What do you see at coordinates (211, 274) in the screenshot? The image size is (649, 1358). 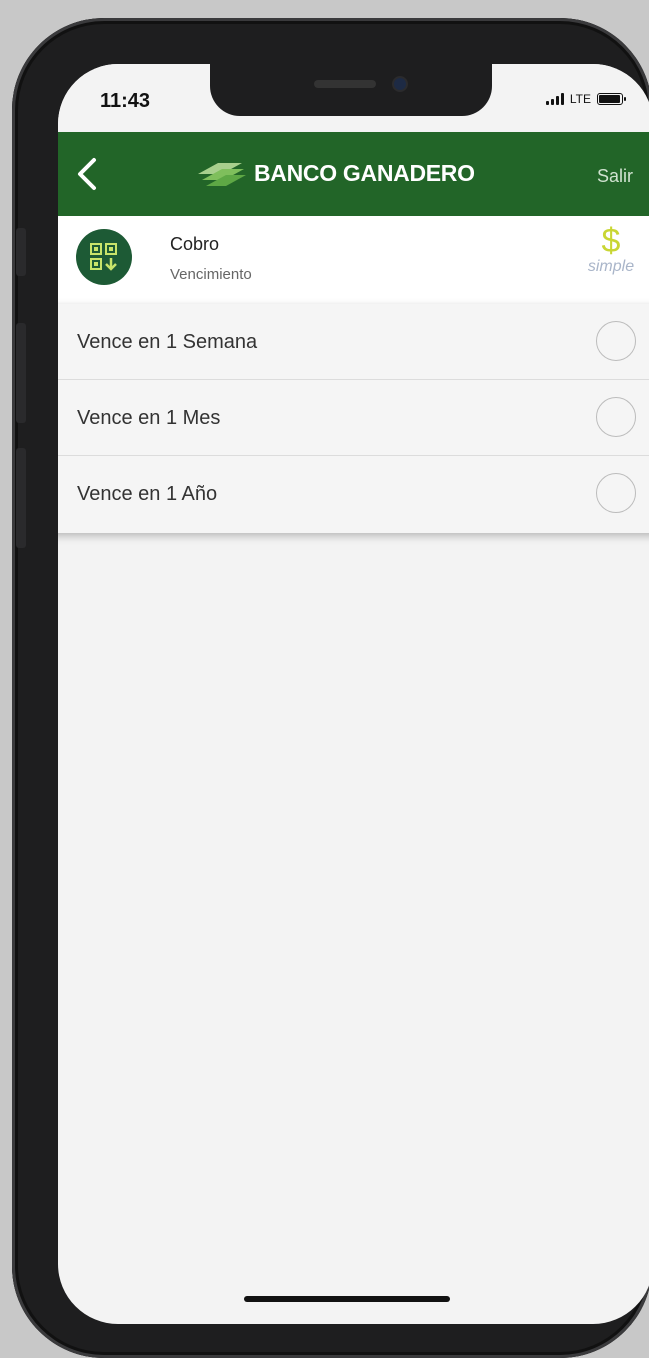 I see `header-subtitle: Vencimiento` at bounding box center [211, 274].